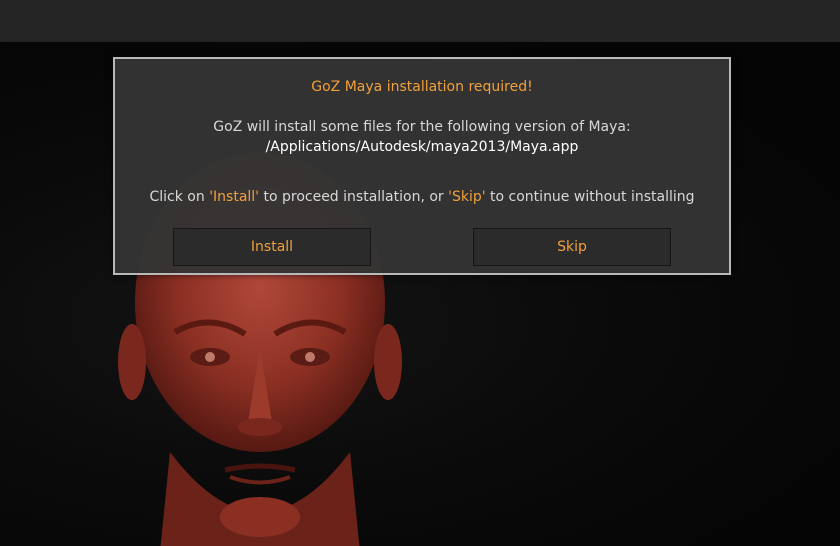 The width and height of the screenshot is (840, 546). I want to click on dialog-title: GoZ Maya installation required!, so click(422, 87).